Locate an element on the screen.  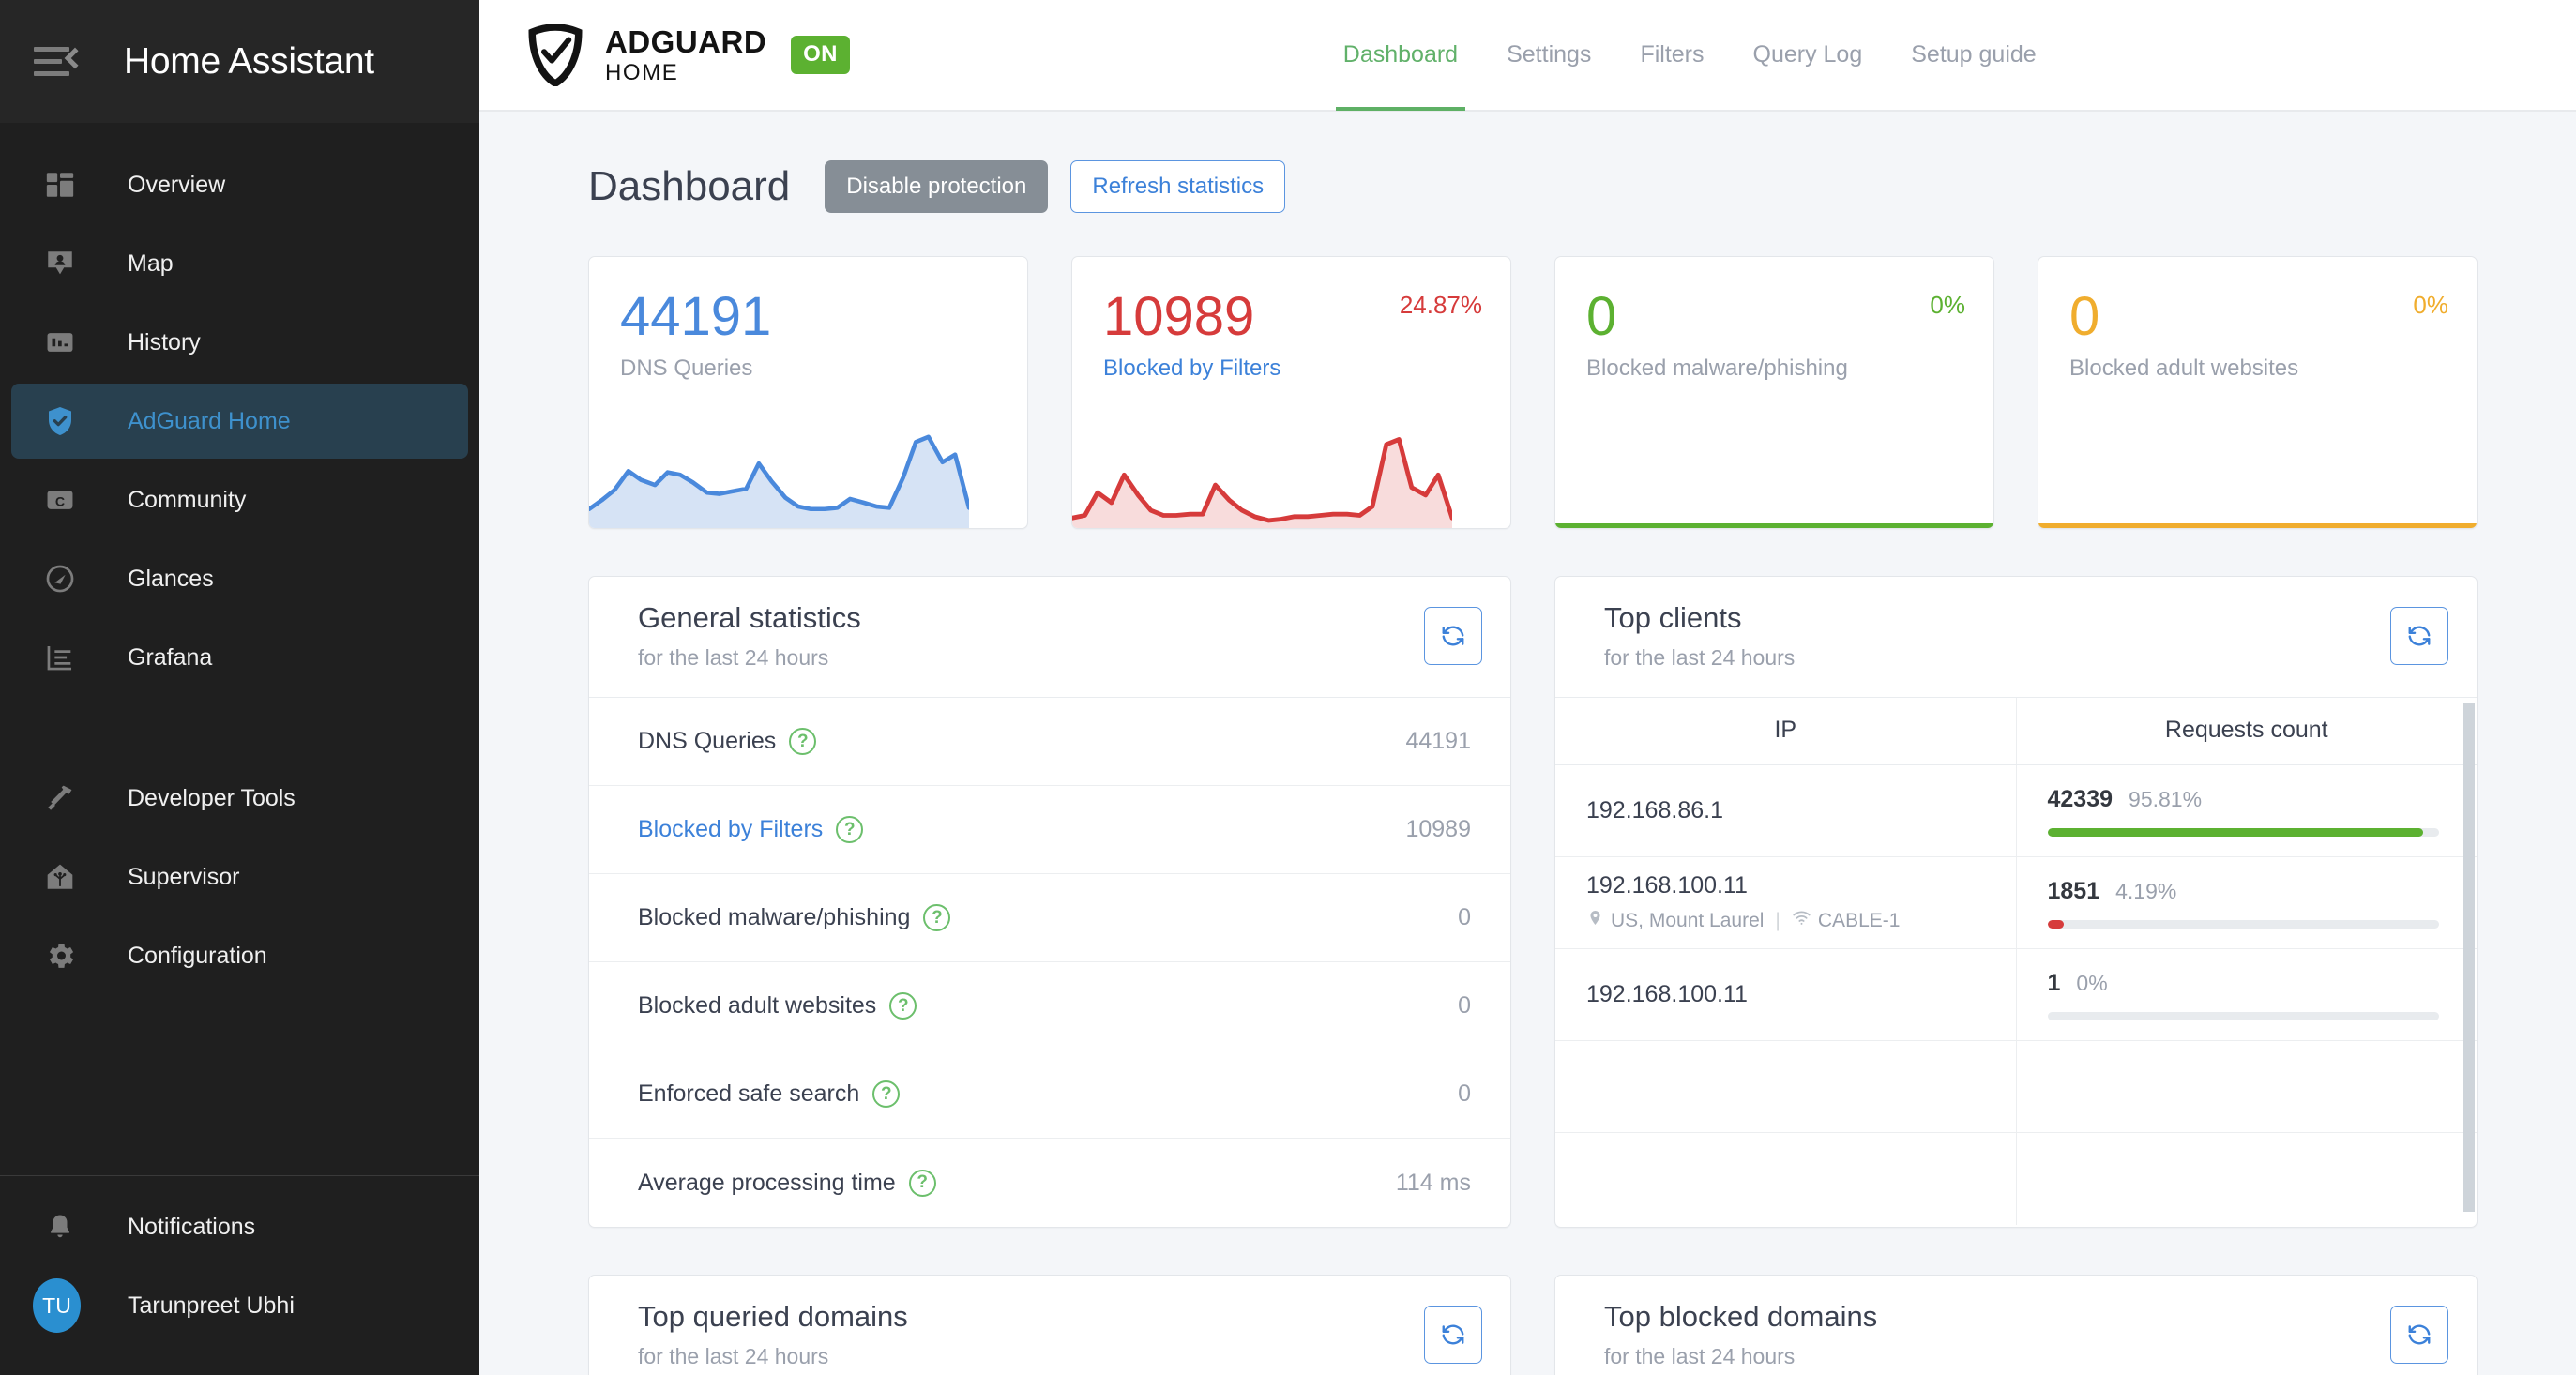
sidebar-item-configuration: Configuration is located at coordinates (239, 955).